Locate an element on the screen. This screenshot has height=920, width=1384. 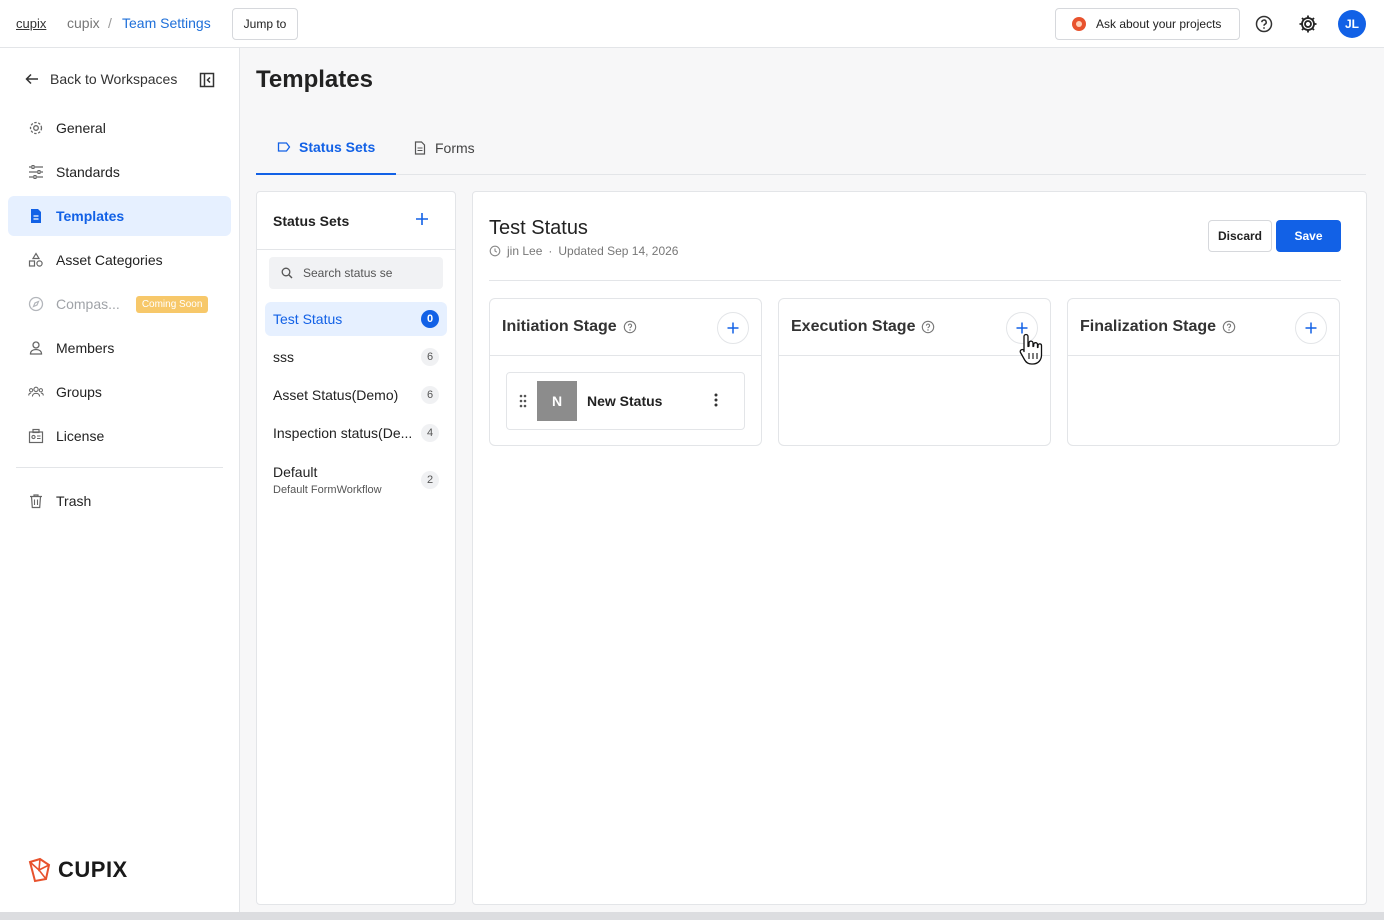
status-count-badge: 2 is located at coordinates (430, 480).